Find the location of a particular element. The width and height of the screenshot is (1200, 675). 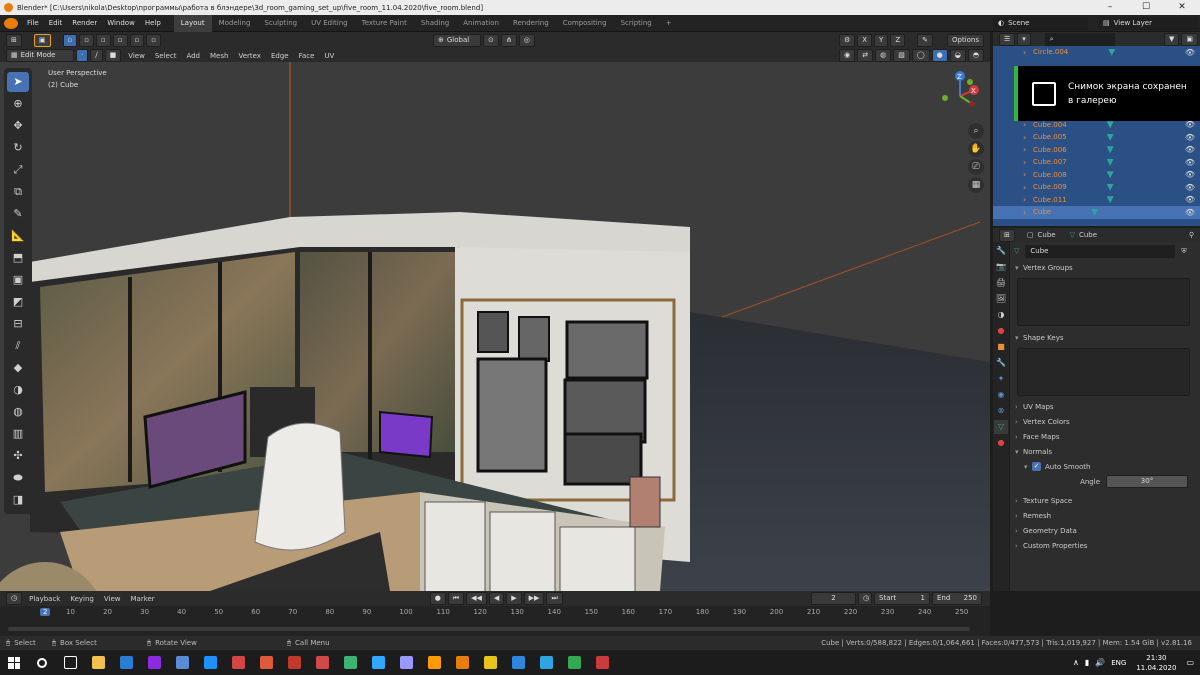

ortho-grid-icon: ▦ is located at coordinates (976, 185).